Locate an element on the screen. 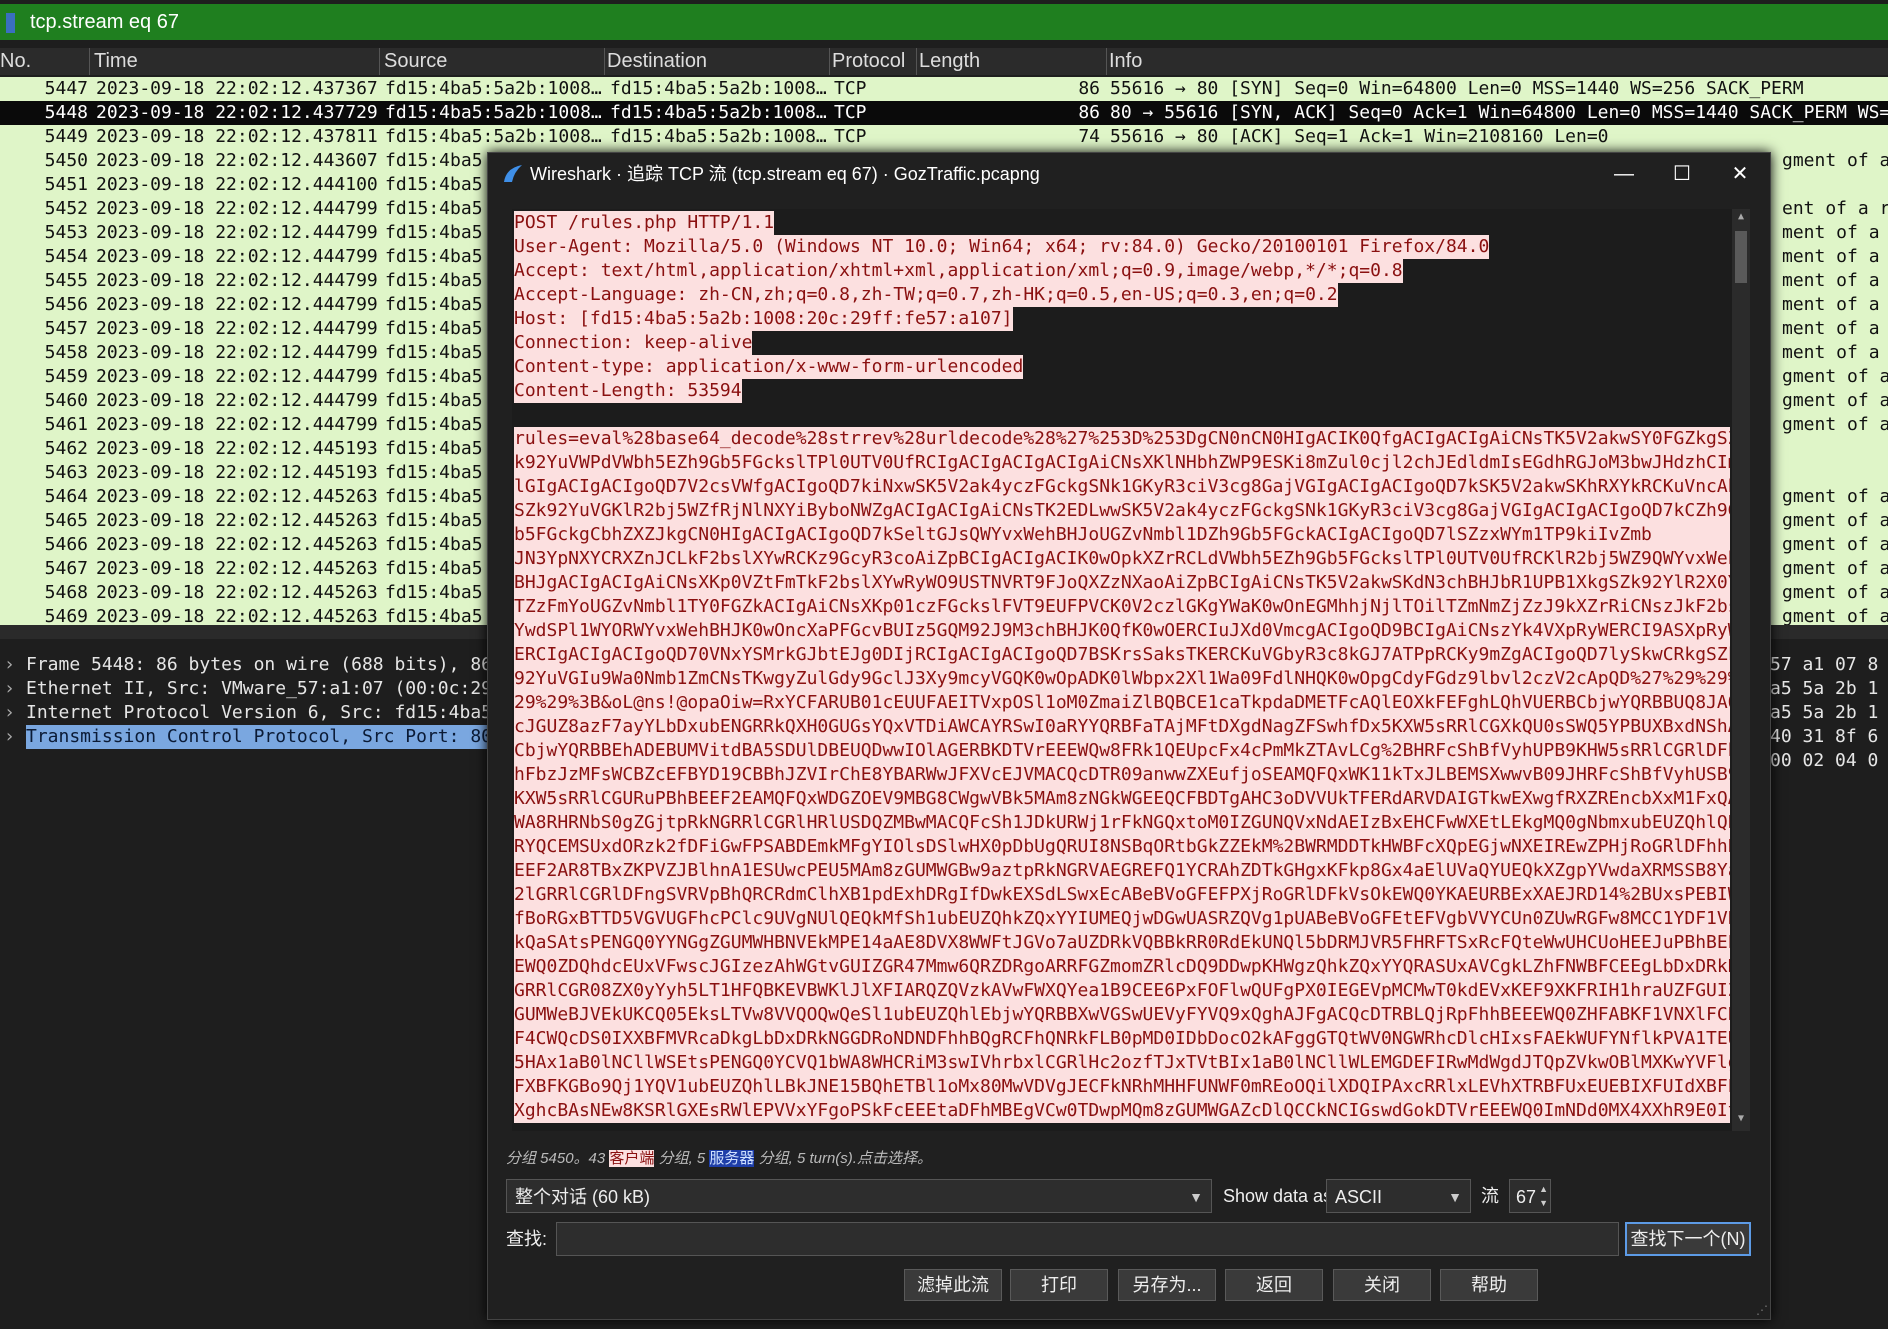 This screenshot has width=1888, height=1329. packet-time: 2023-09-18 22:02:12.437811 is located at coordinates (237, 136).